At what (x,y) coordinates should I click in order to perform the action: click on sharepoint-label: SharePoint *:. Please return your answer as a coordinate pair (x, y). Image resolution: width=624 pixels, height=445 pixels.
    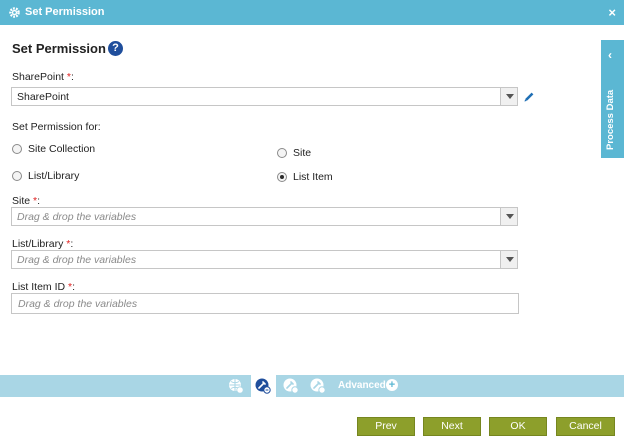
    Looking at the image, I should click on (43, 77).